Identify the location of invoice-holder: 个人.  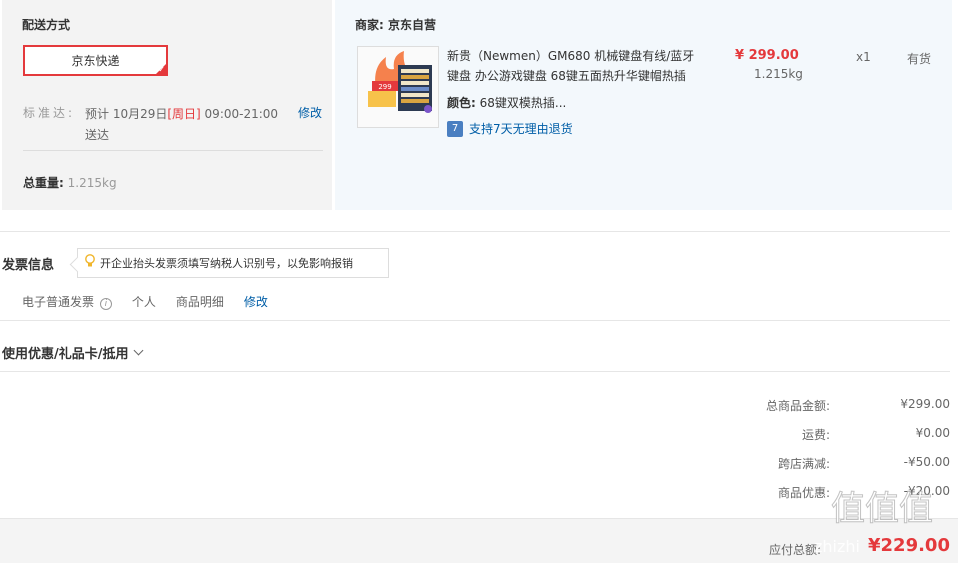
(143, 302).